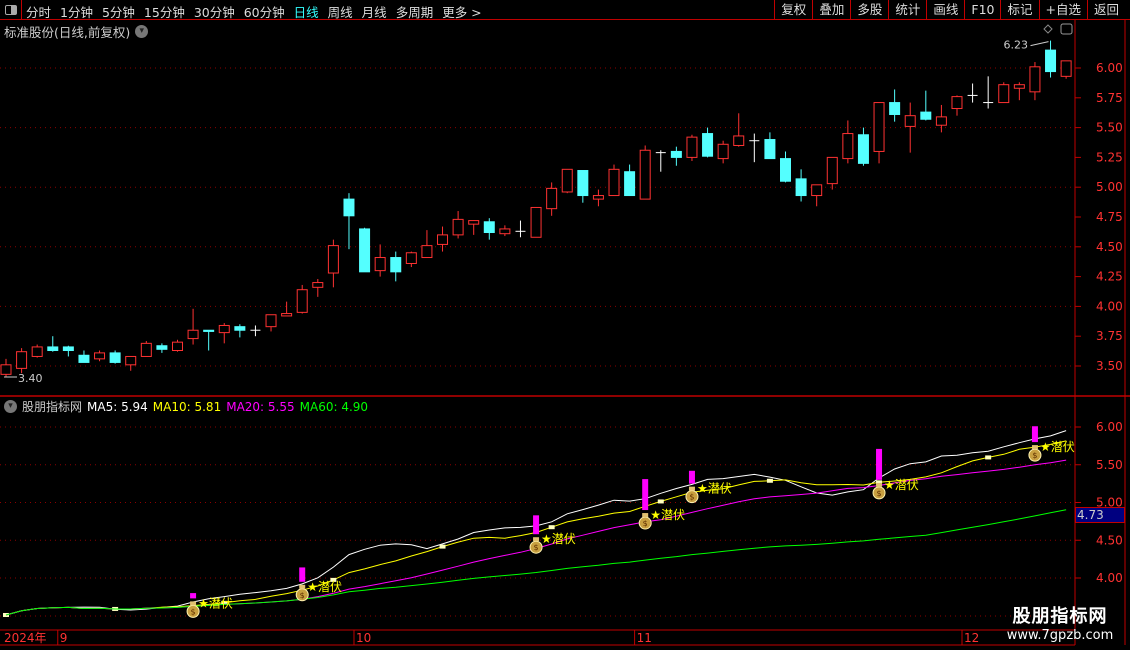 The image size is (1130, 650). I want to click on period-tab-3: 15分钟, so click(164, 11).